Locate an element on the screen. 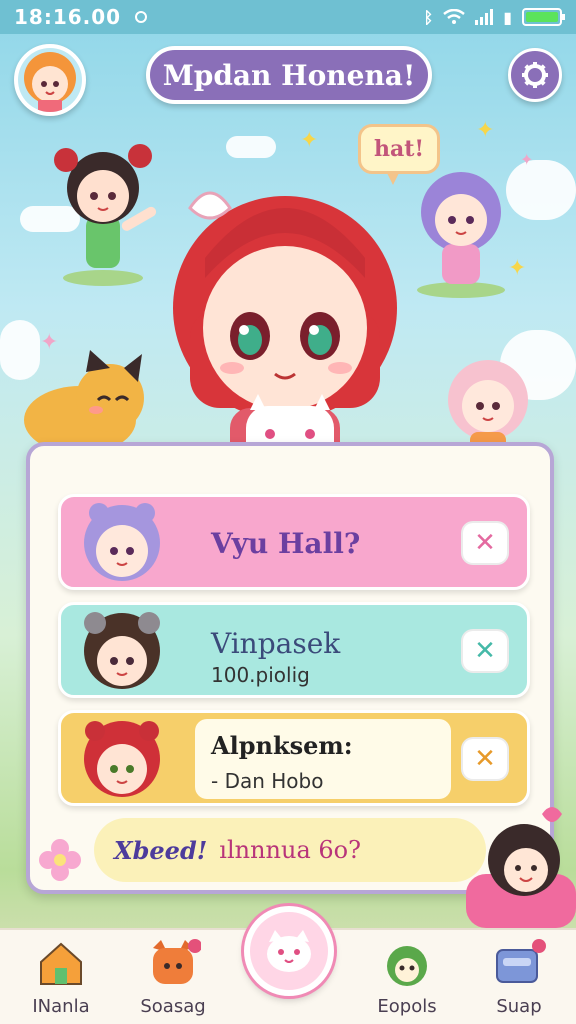 The width and height of the screenshot is (576, 1024). notification-dot-icon is located at coordinates (141, 17).